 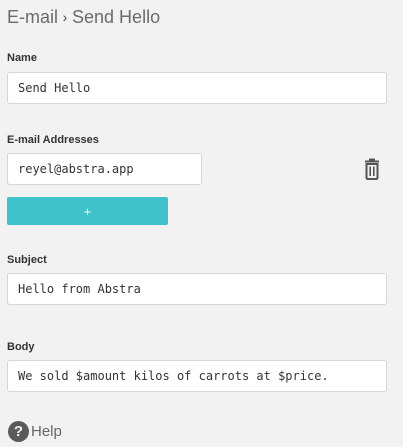 What do you see at coordinates (32, 17) in the screenshot?
I see `breadcrumb-parent-link: E-mail` at bounding box center [32, 17].